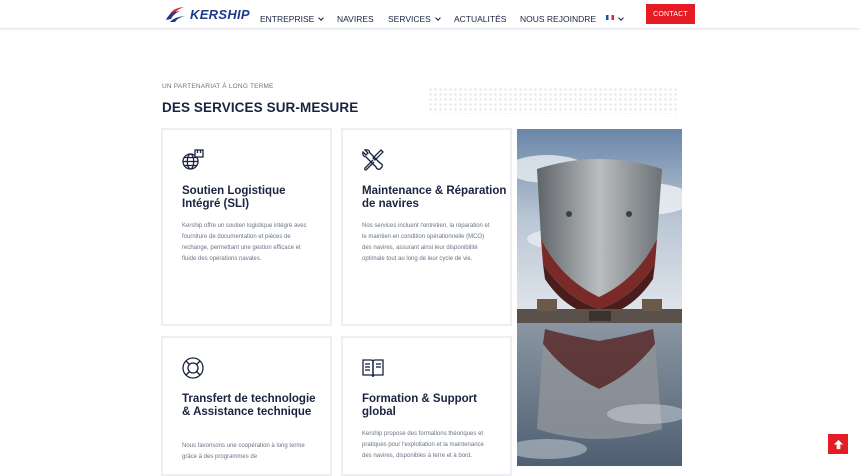 The image size is (860, 476). What do you see at coordinates (193, 159) in the screenshot?
I see `globe-box-icon` at bounding box center [193, 159].